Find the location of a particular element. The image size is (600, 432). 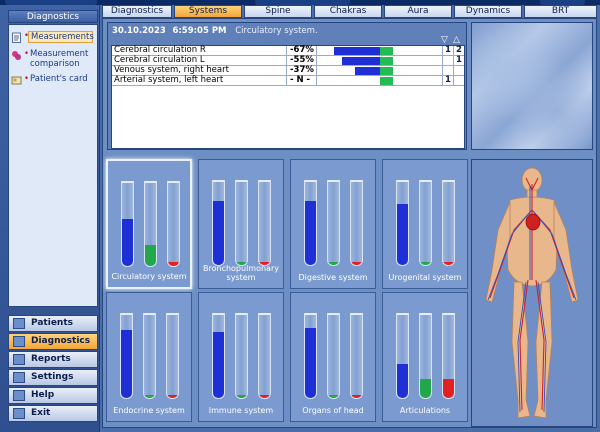

system-card-organs-of-head: Organs of head is located at coordinates (333, 357).